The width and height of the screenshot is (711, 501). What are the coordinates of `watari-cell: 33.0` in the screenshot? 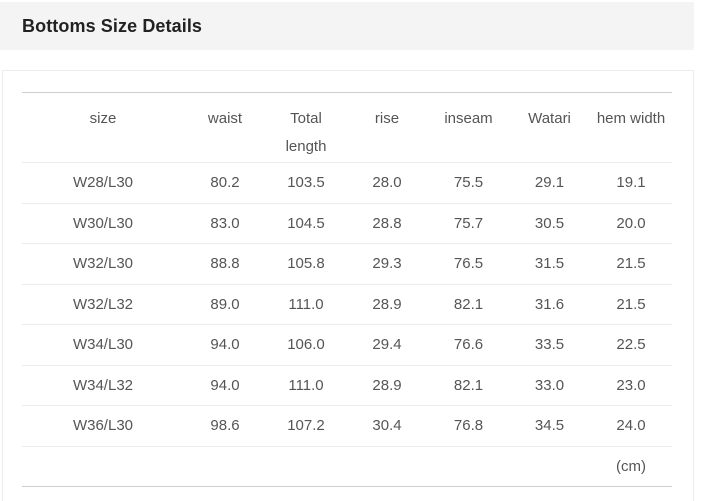 It's located at (549, 385).